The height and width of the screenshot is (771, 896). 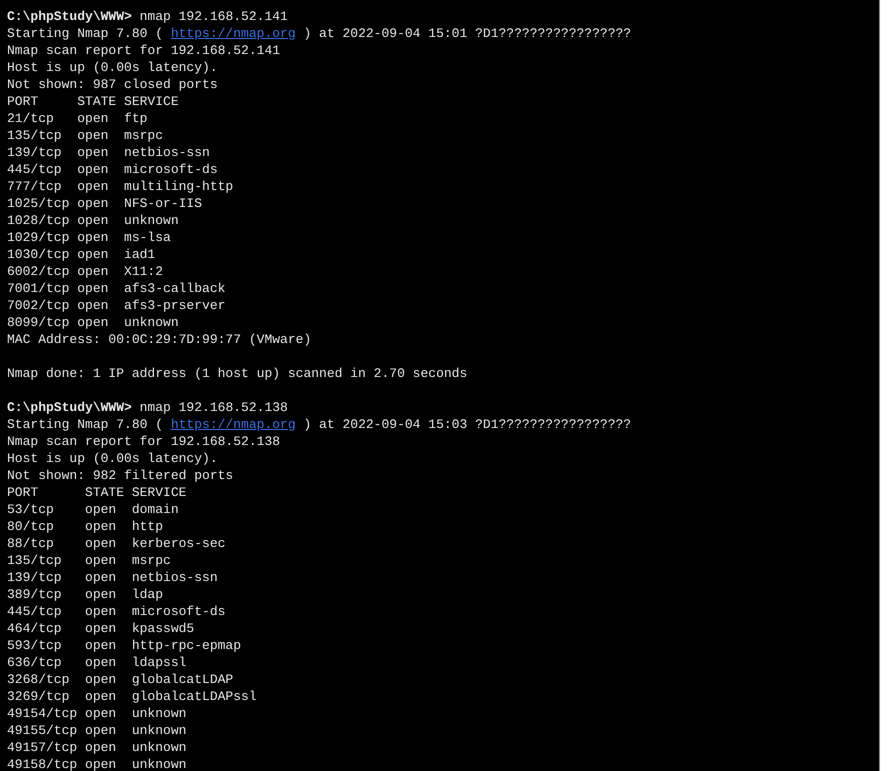 What do you see at coordinates (85, 526) in the screenshot?
I see `terminal-line: 80/tcp open http` at bounding box center [85, 526].